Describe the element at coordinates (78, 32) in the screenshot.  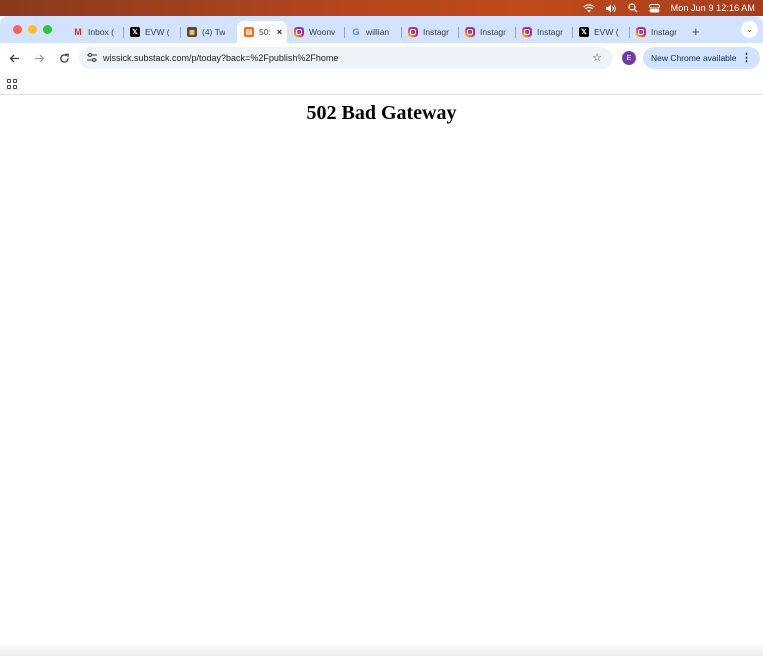
I see `gmail-icon: M` at that location.